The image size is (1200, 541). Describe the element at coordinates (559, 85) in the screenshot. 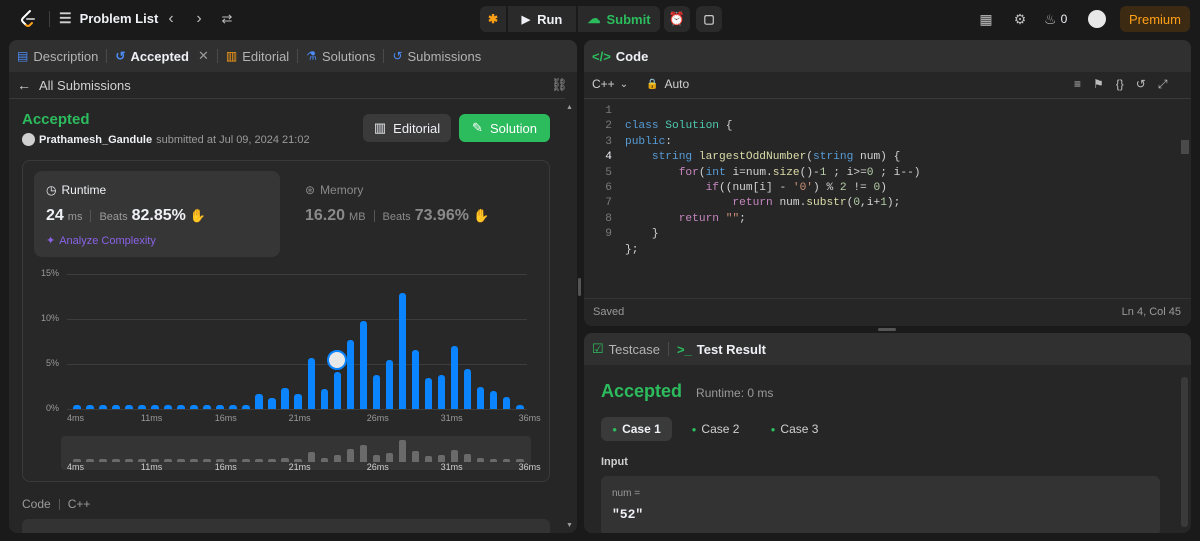

I see `link-icon: ⛓` at that location.